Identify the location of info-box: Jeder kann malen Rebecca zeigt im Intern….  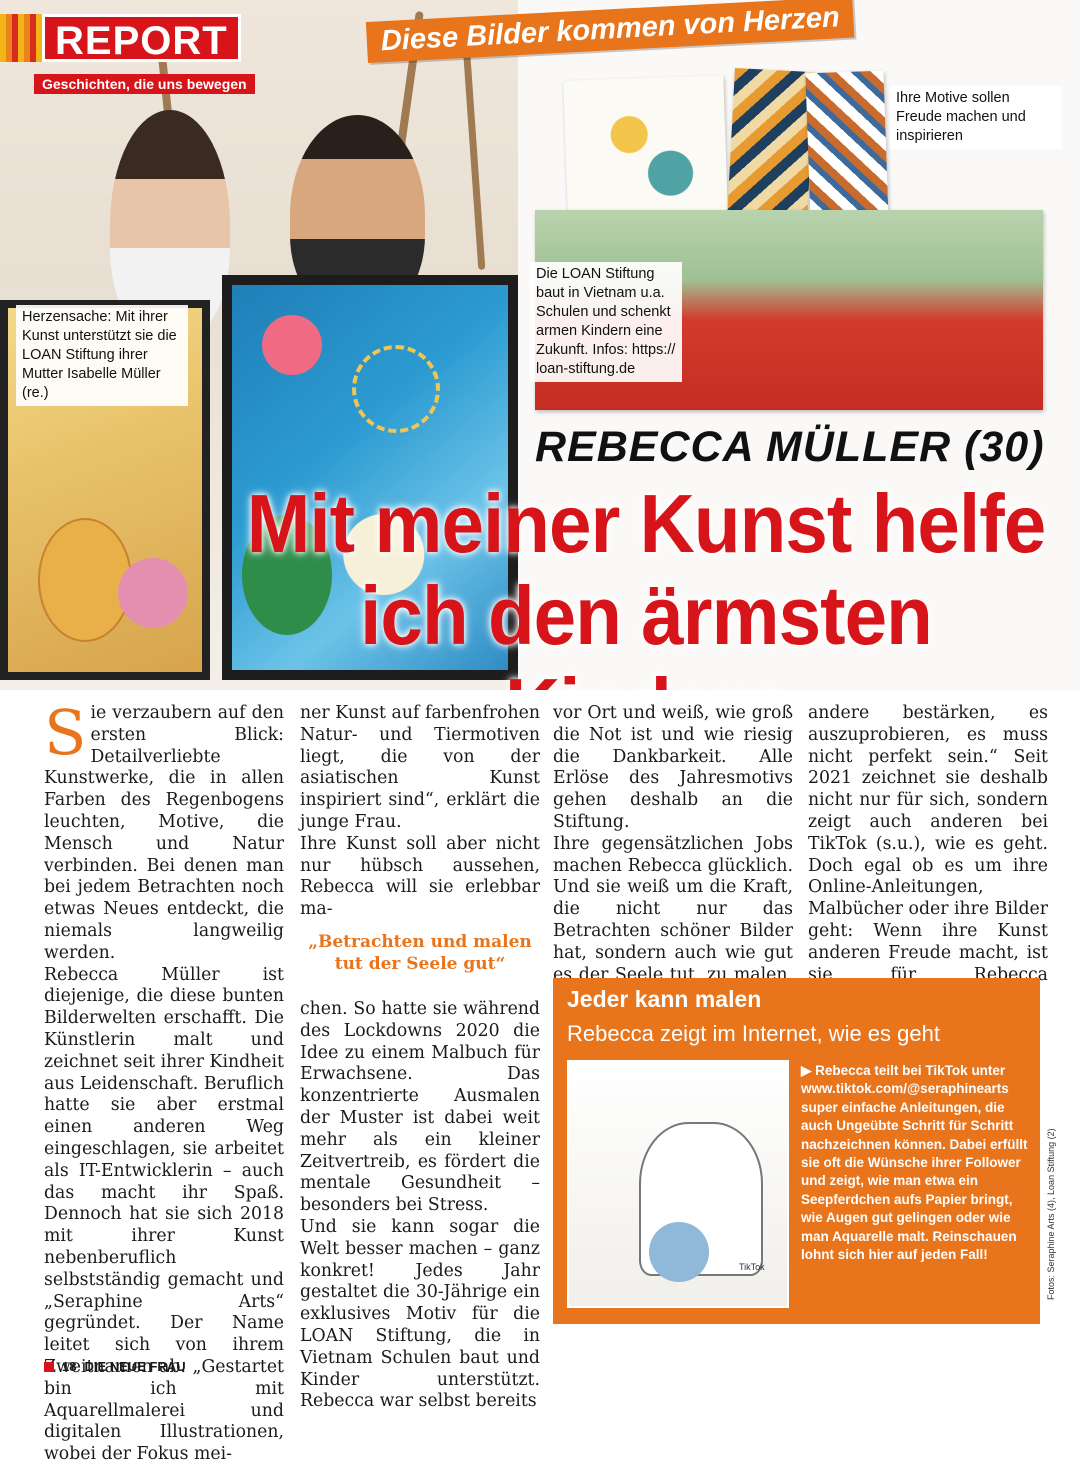
(796, 1151).